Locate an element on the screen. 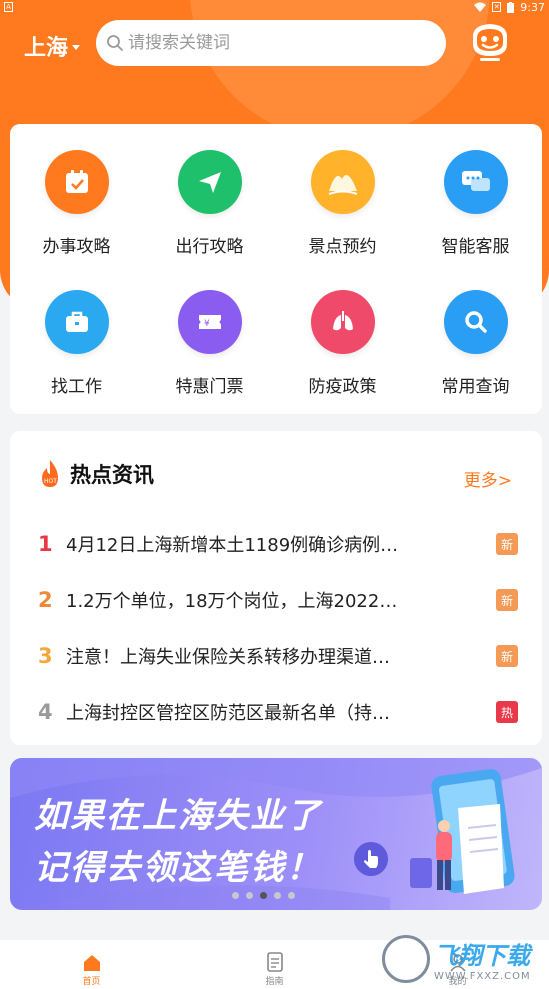 The height and width of the screenshot is (989, 549). city-label: 上海 is located at coordinates (46, 48).